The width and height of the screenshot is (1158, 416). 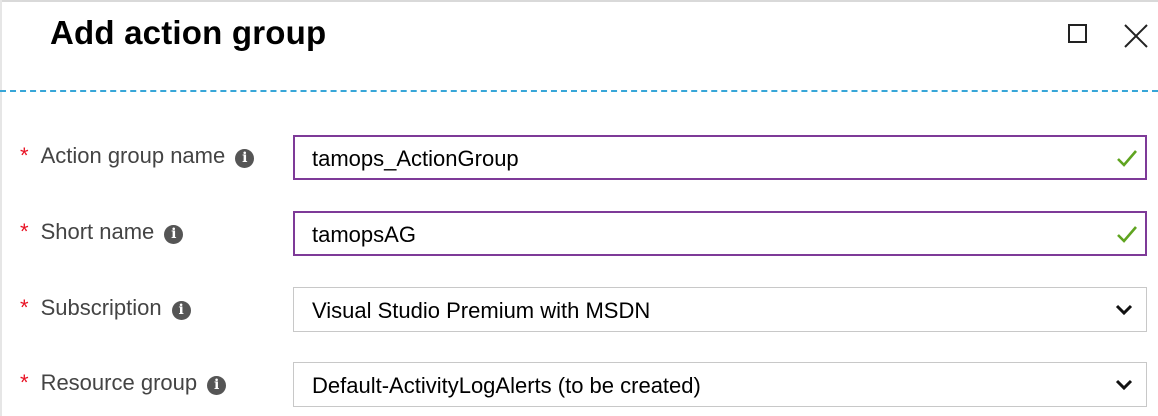 What do you see at coordinates (1, 208) in the screenshot?
I see `left-border` at bounding box center [1, 208].